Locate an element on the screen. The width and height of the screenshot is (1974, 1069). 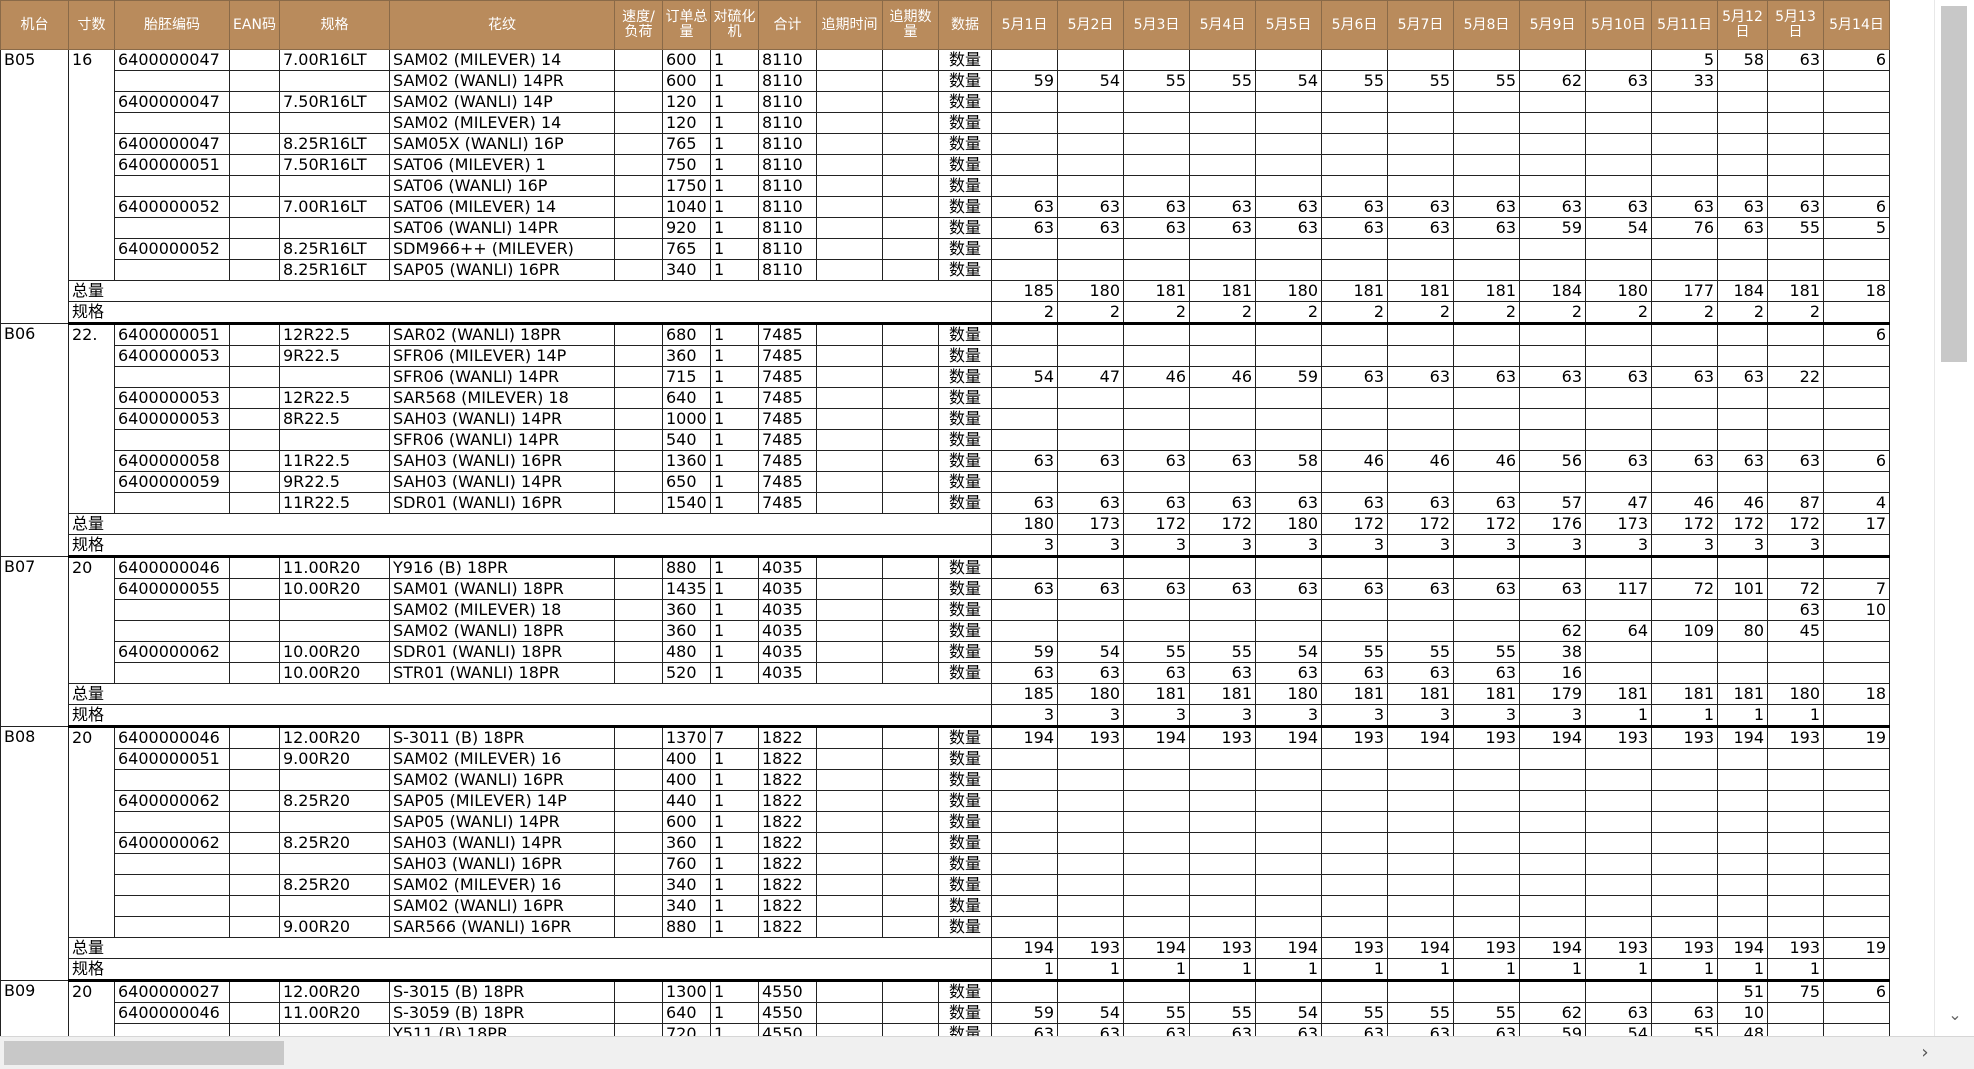
order-total-cell: 600 is located at coordinates (686, 81).